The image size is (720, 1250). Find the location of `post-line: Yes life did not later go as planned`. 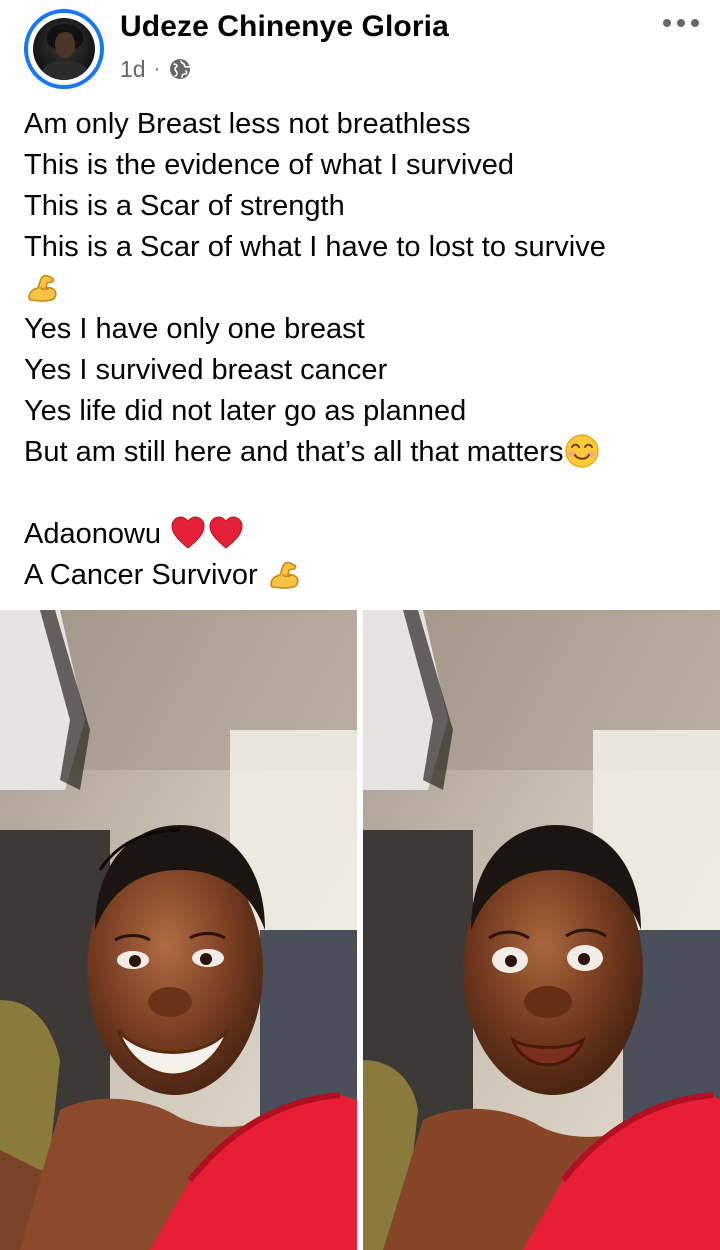

post-line: Yes life did not later go as planned is located at coordinates (245, 411).